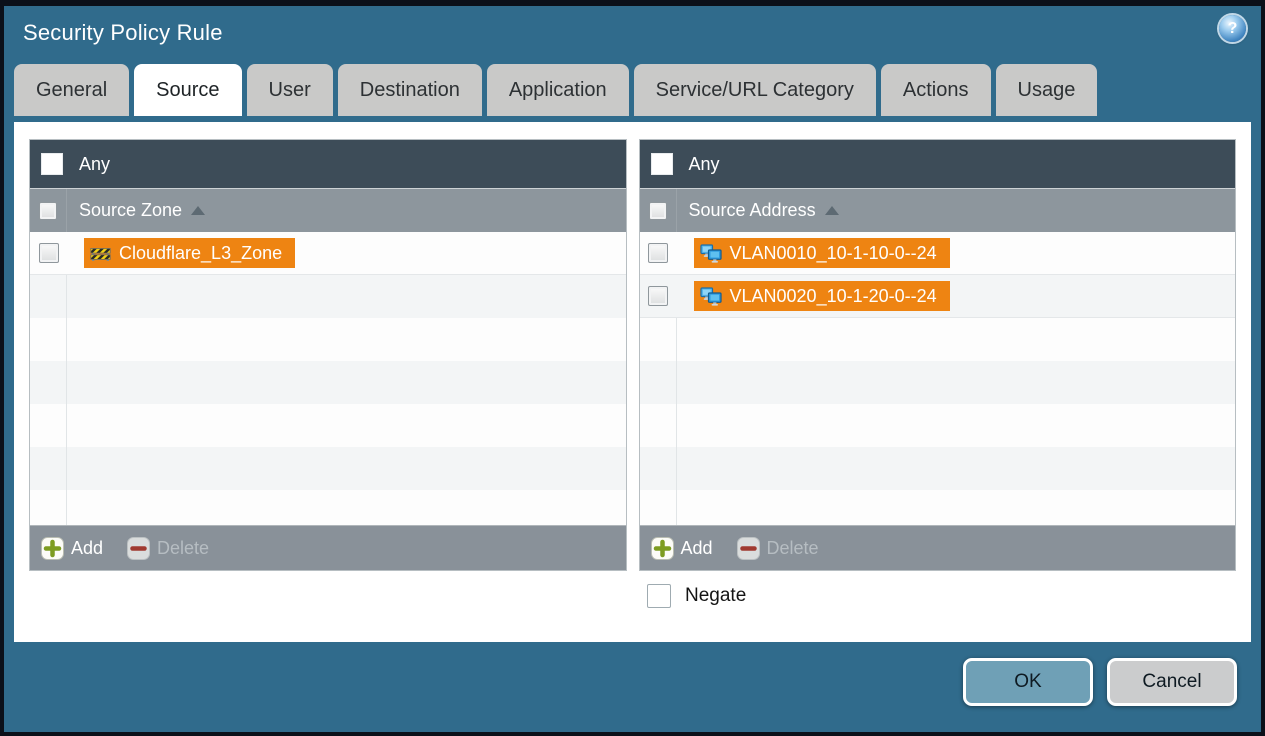  What do you see at coordinates (328, 253) in the screenshot?
I see `list-item: Cloudflare_L3_Zone` at bounding box center [328, 253].